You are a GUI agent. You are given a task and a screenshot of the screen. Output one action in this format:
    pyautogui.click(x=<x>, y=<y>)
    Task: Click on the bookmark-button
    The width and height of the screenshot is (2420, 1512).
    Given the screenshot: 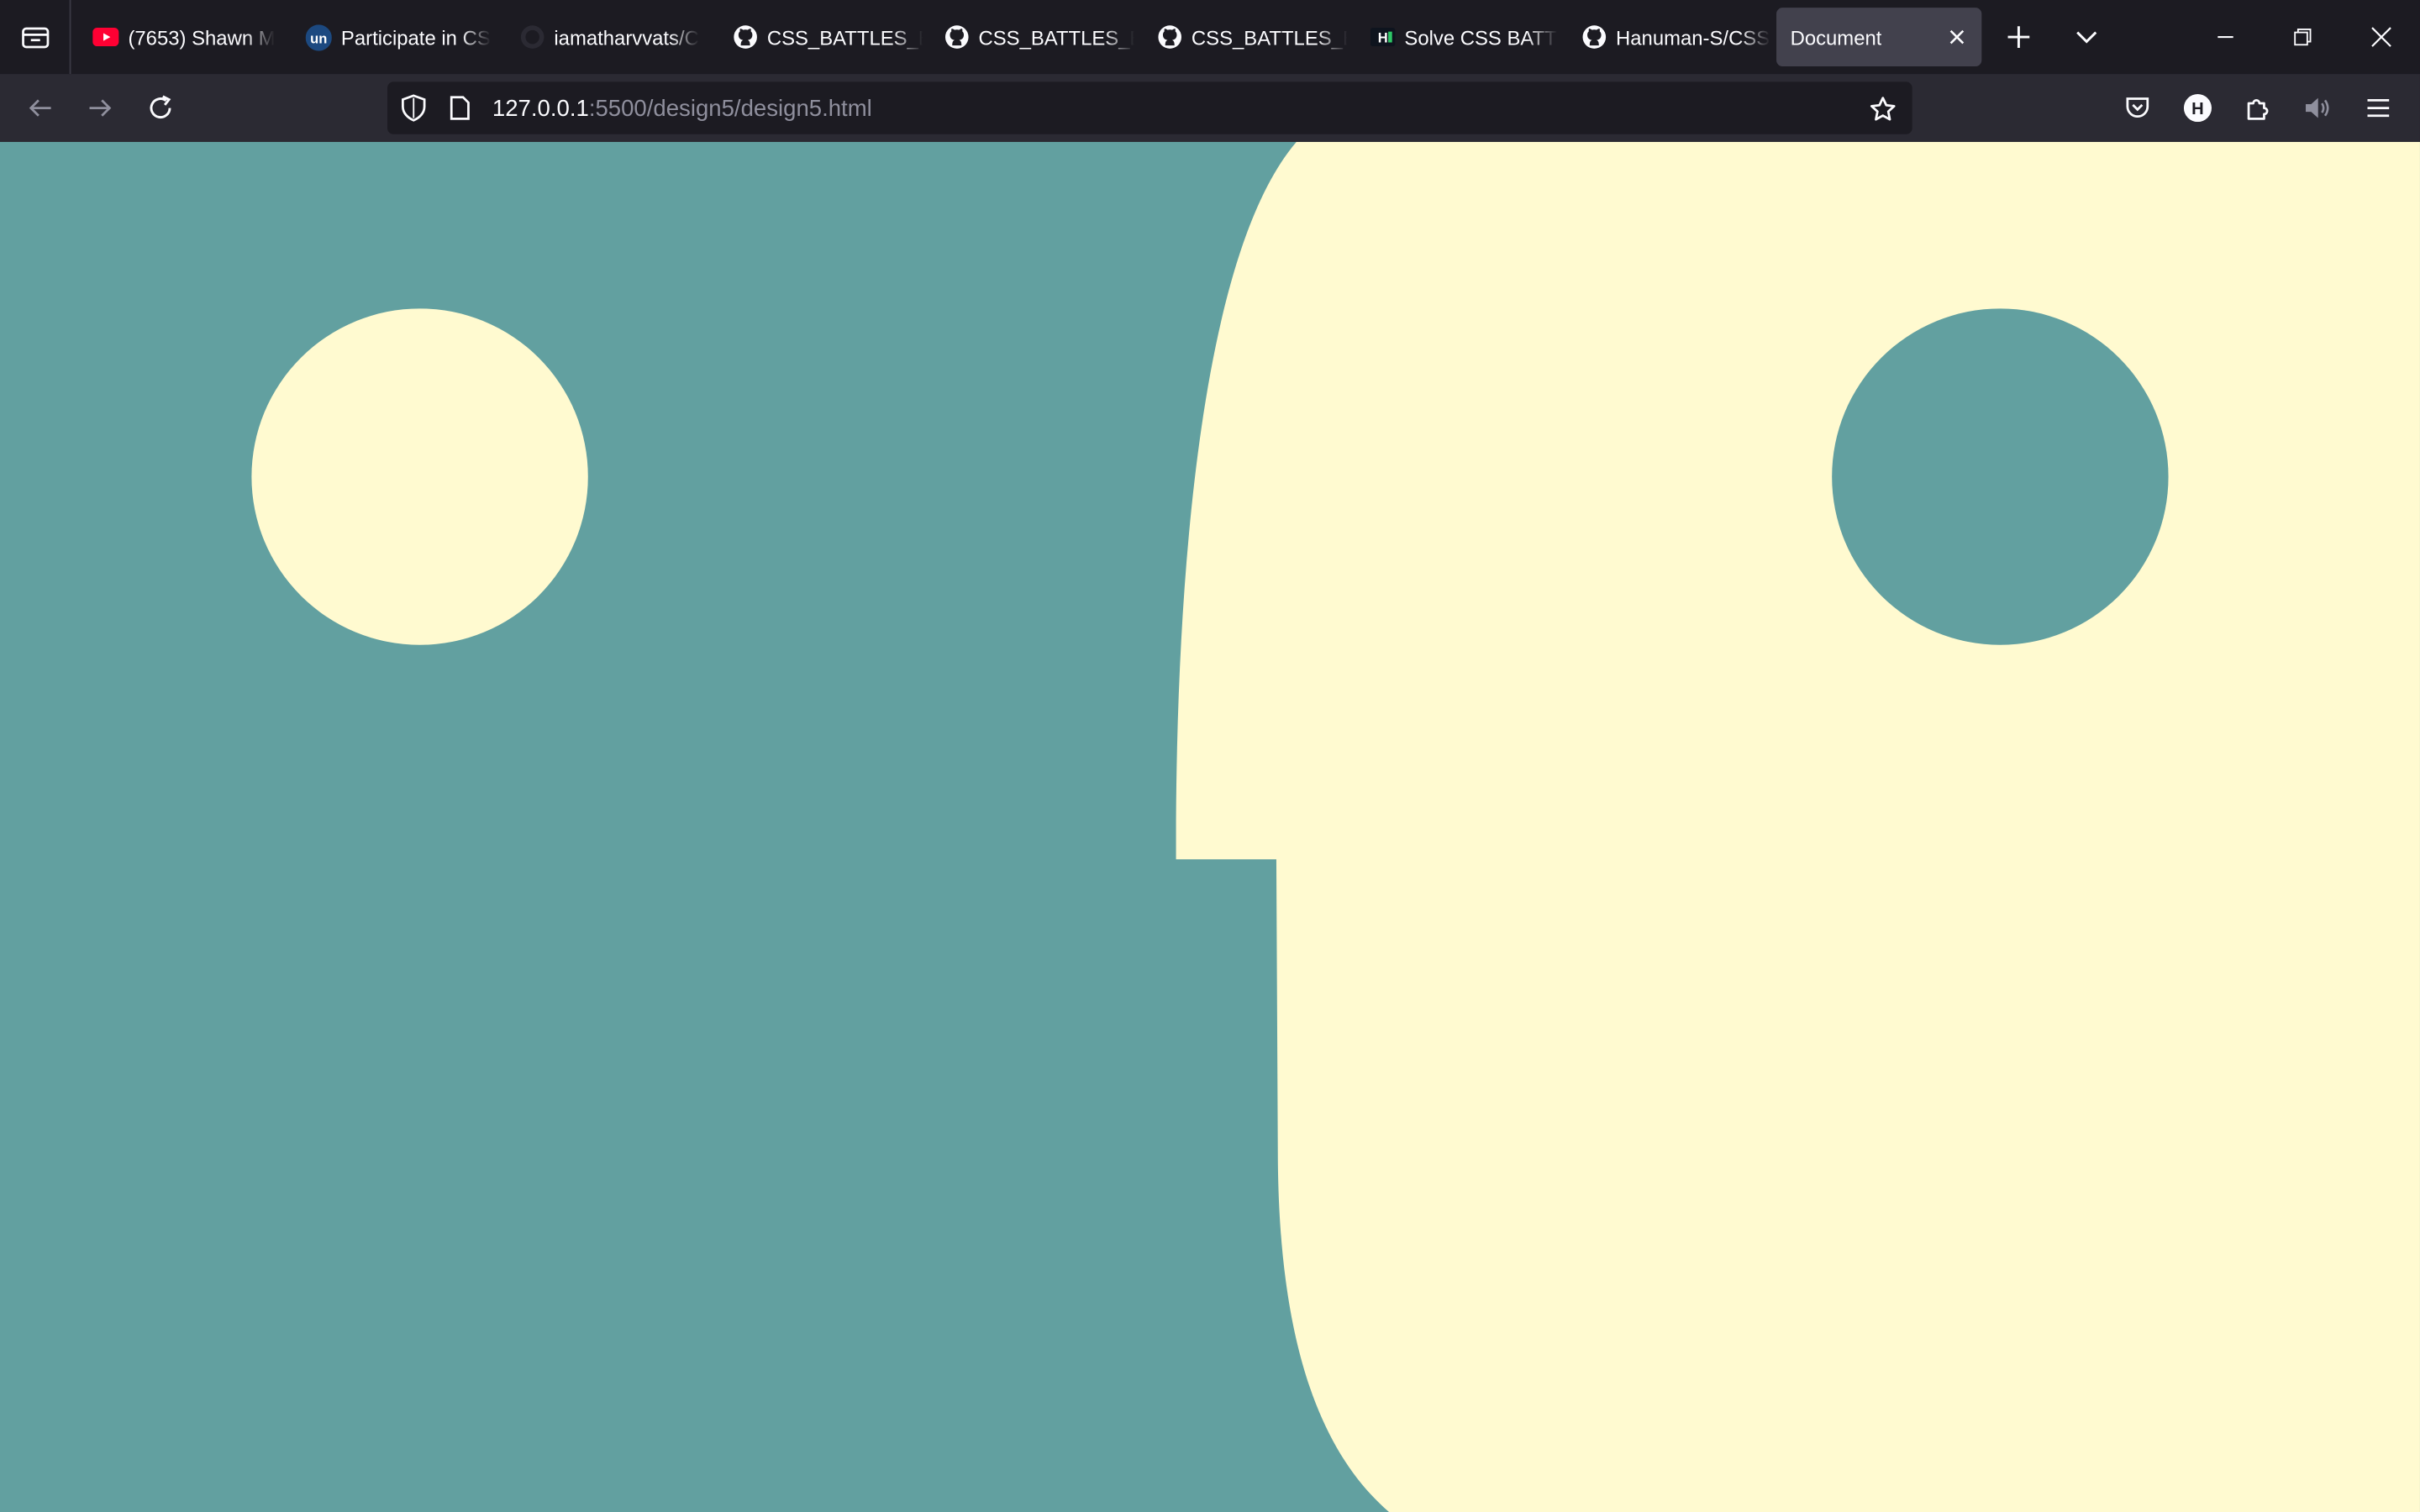 What is the action you would take?
    pyautogui.click(x=1883, y=109)
    